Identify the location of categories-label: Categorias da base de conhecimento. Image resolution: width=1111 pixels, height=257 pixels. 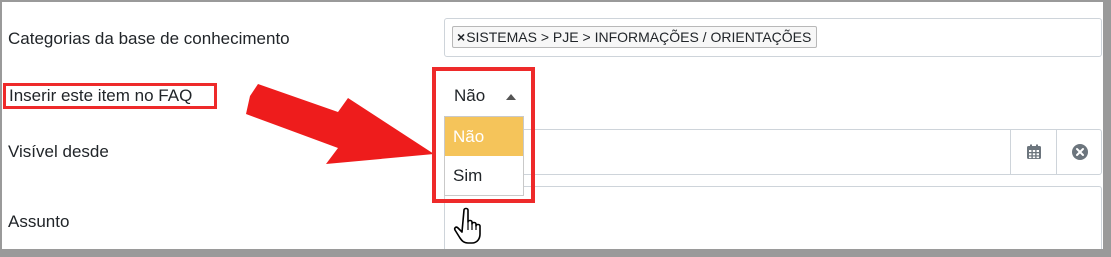
(149, 38).